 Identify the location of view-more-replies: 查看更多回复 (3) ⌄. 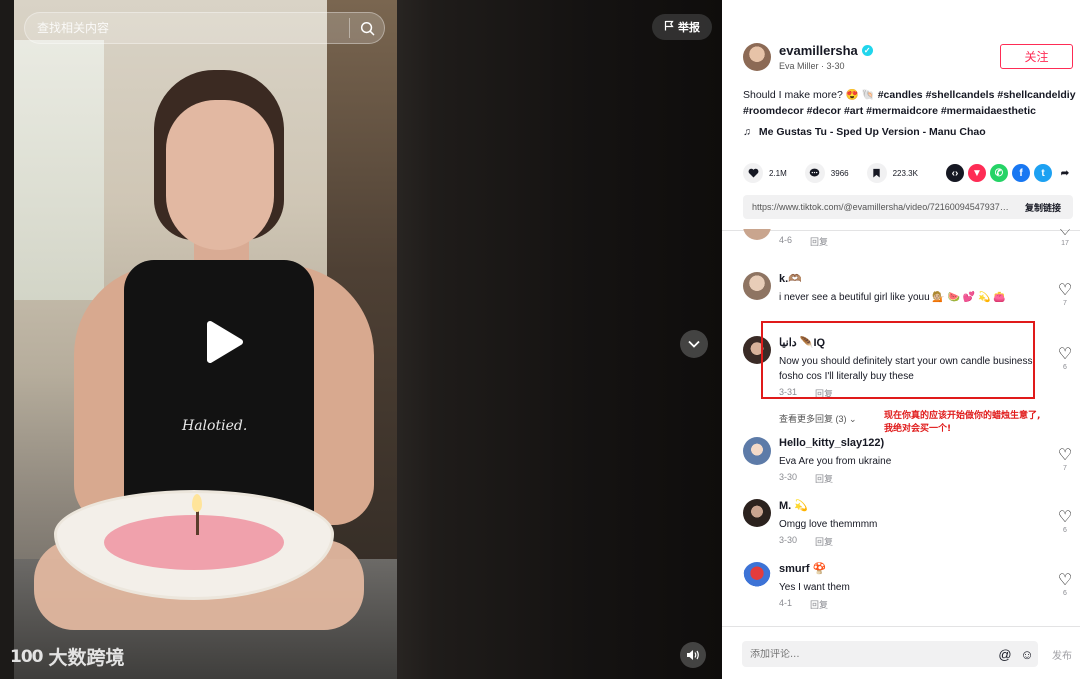
(818, 418).